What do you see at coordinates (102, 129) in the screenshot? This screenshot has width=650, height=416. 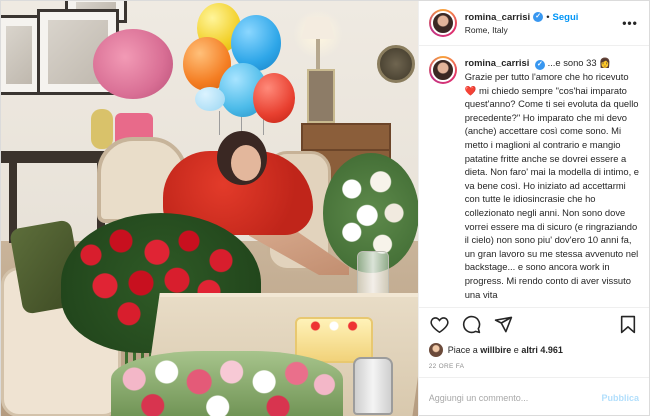 I see `yellow-vase` at bounding box center [102, 129].